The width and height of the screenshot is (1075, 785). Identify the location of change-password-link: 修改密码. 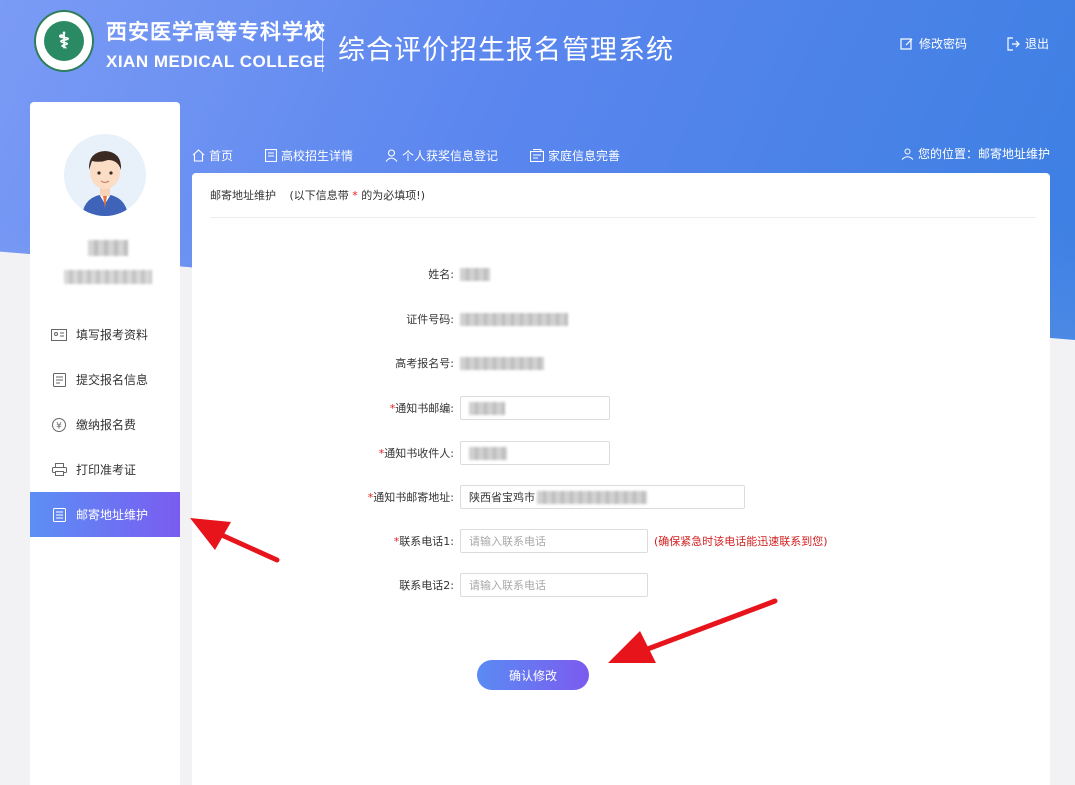
(933, 43).